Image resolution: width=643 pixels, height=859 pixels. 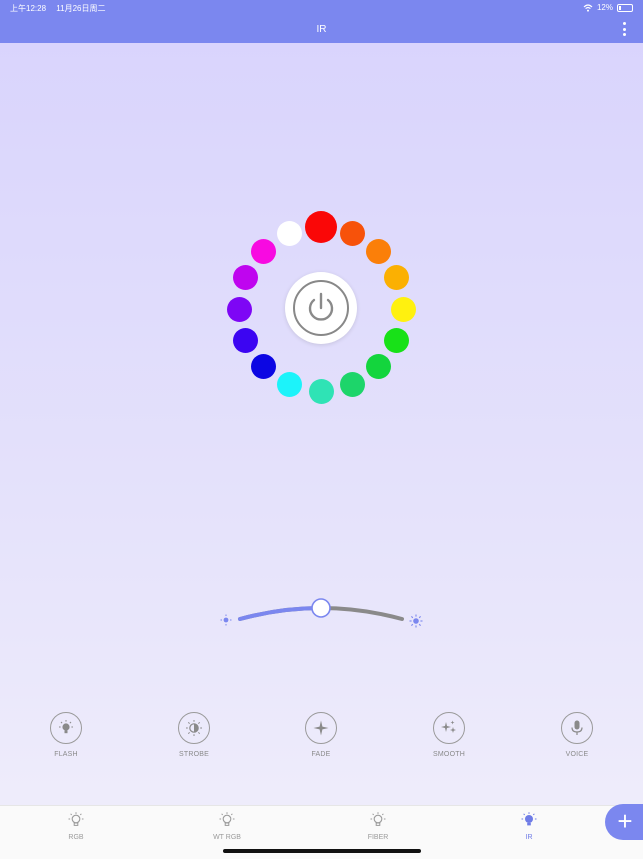 I want to click on tab-rgb: RGB, so click(x=76, y=826).